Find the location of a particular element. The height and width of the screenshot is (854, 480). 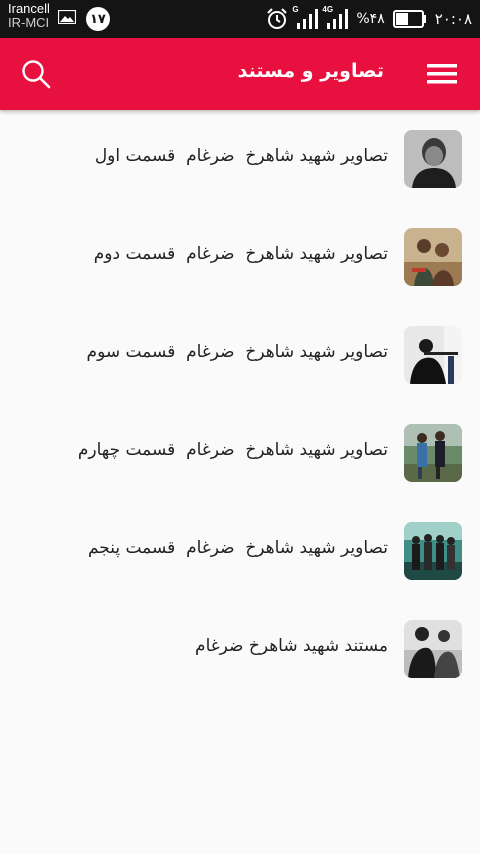

menu-button is located at coordinates (442, 74).